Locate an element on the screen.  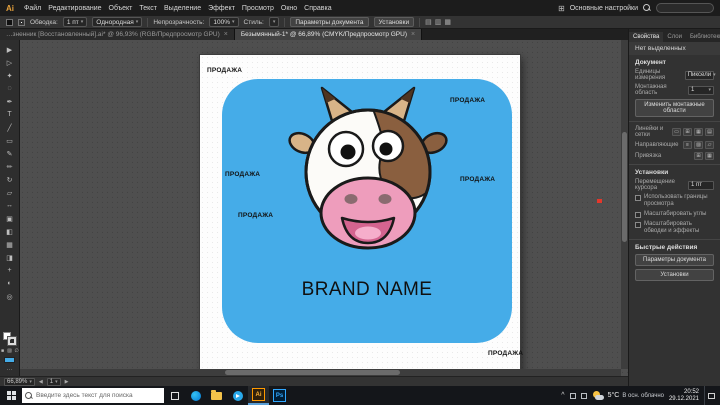
mesh-tool: ▦ is located at coordinates (10, 244).